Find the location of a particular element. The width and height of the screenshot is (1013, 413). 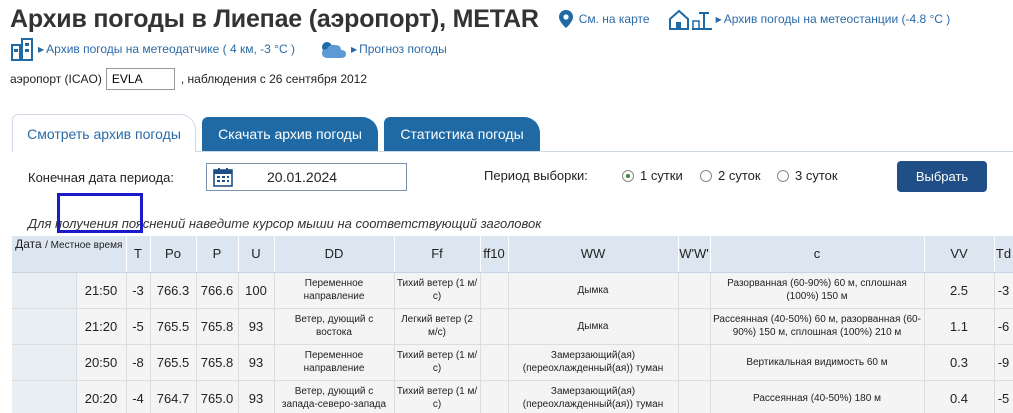

col-date-header: Дата / Местное время is located at coordinates (69, 254).